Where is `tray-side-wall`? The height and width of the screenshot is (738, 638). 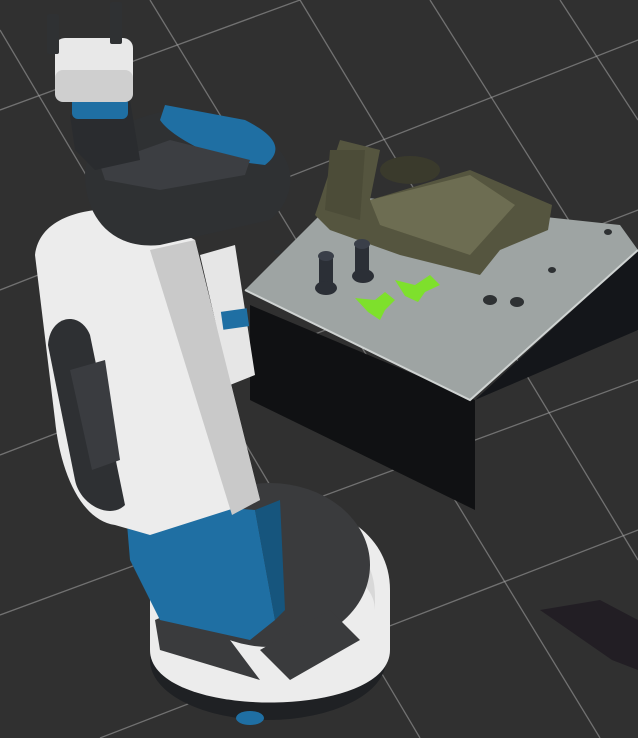
tray-side-wall is located at coordinates (345, 185).